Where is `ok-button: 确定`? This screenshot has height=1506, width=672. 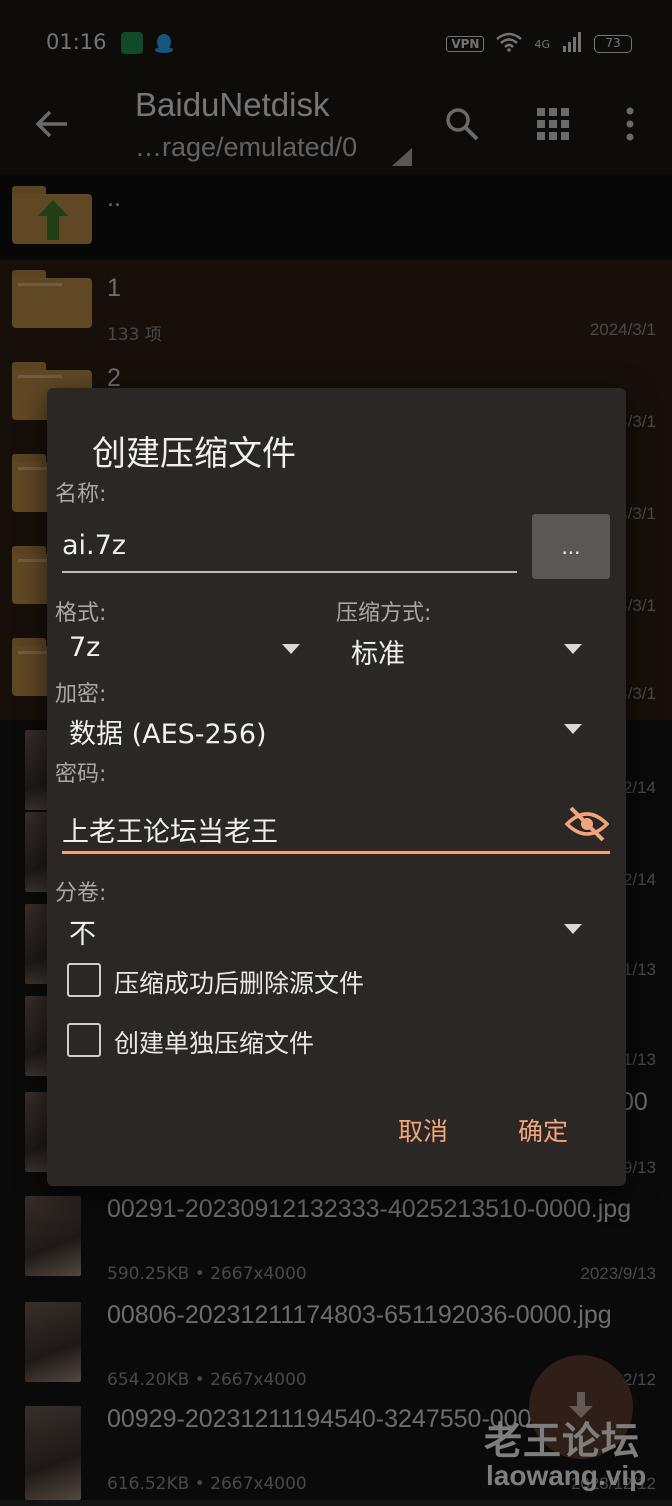
ok-button: 确定 is located at coordinates (543, 1130).